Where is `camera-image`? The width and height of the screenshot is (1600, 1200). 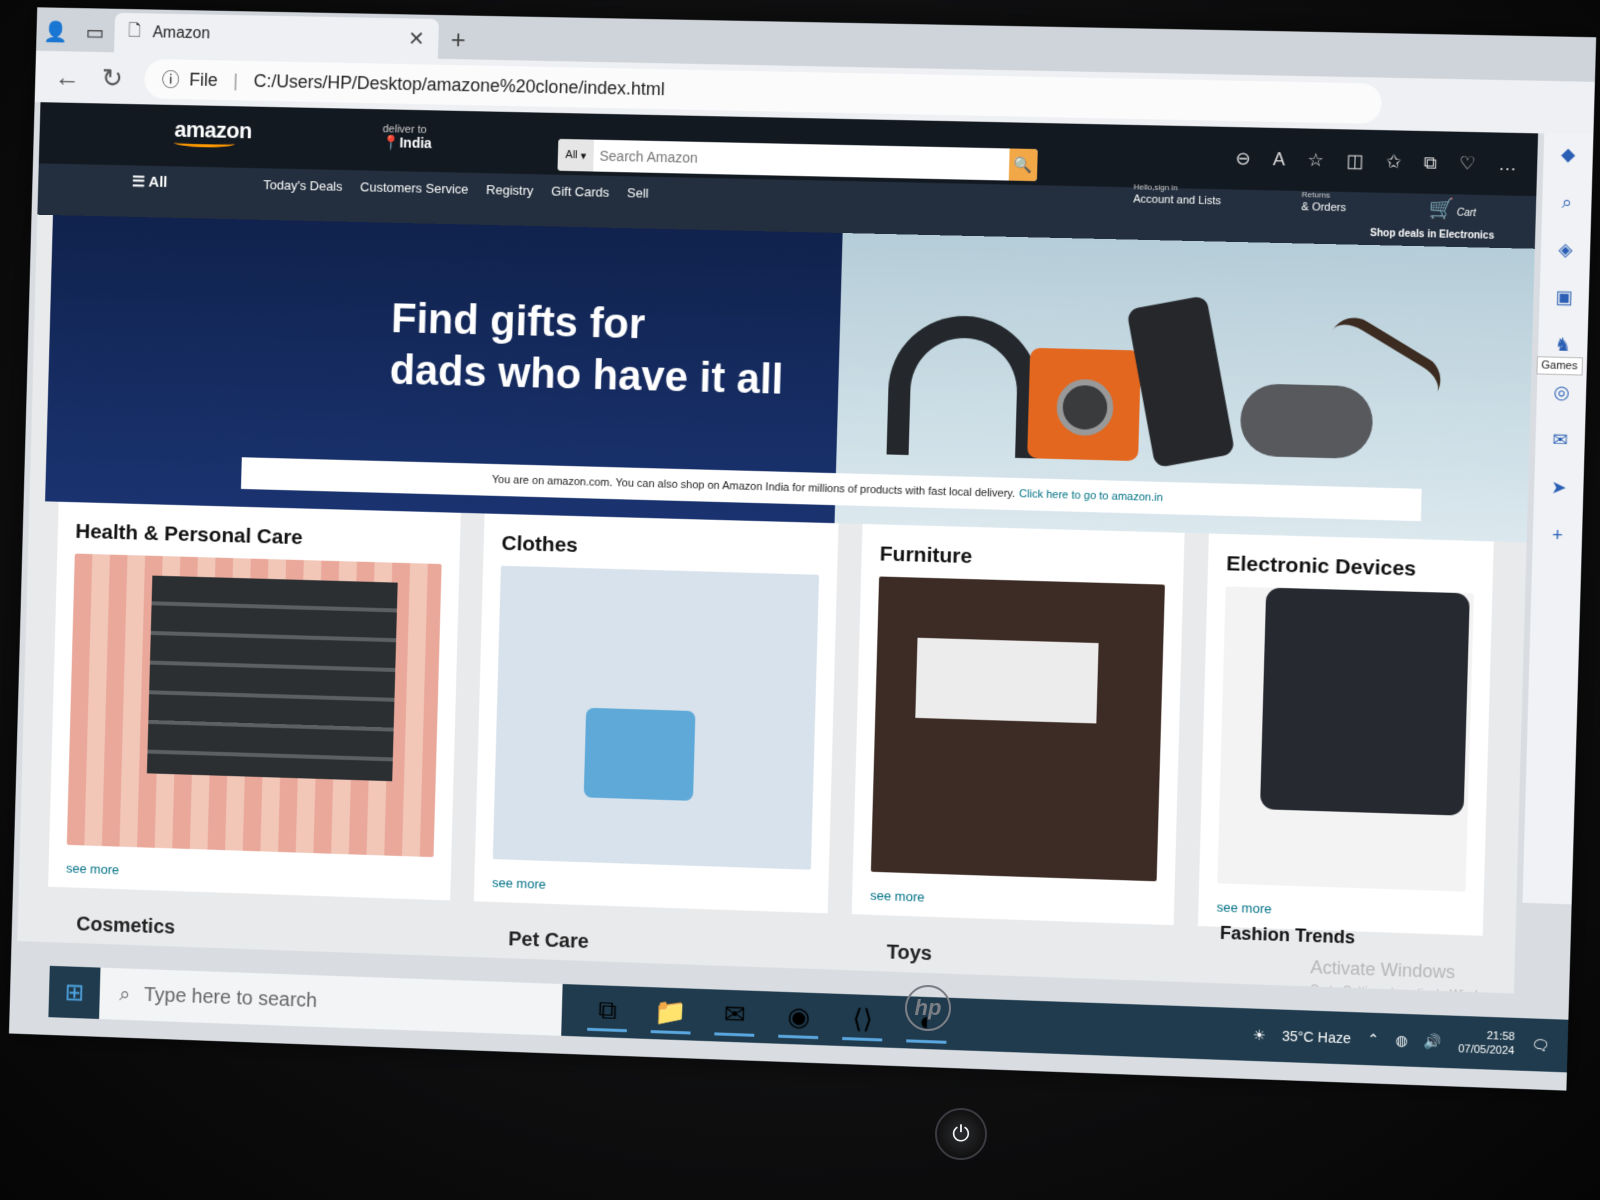 camera-image is located at coordinates (1084, 404).